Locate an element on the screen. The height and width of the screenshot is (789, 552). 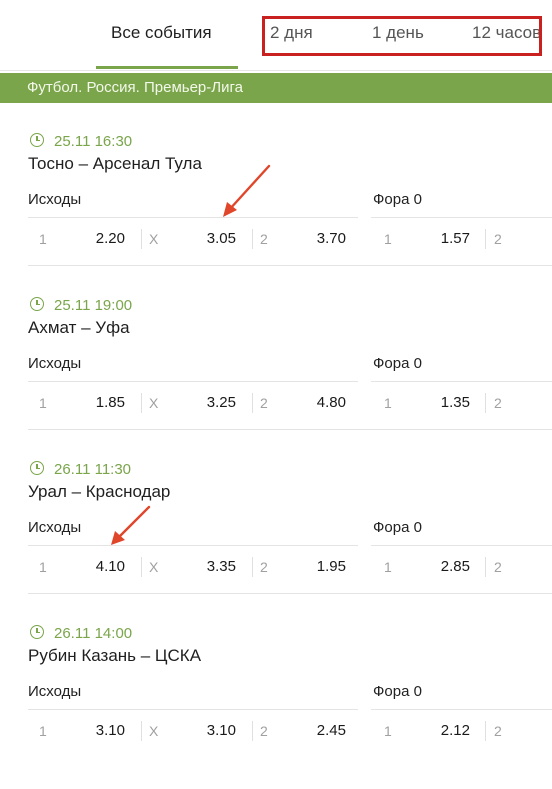
event-teams: Тосно – Арсенал Тула is located at coordinates (115, 164).